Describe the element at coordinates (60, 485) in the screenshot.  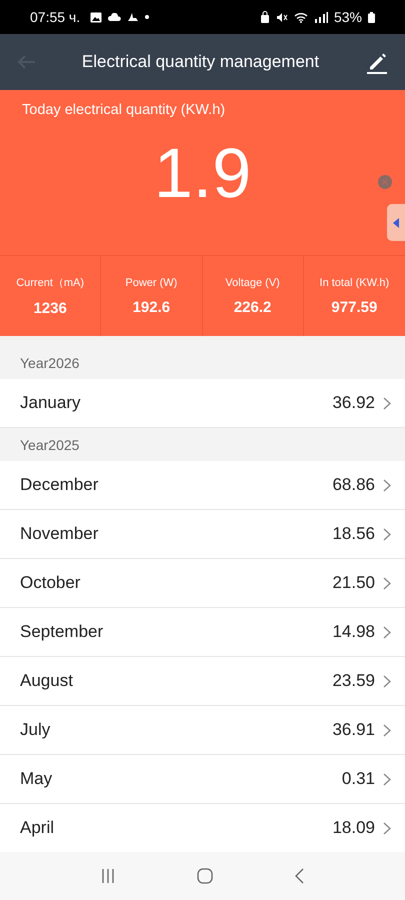
I see `month-name: December` at that location.